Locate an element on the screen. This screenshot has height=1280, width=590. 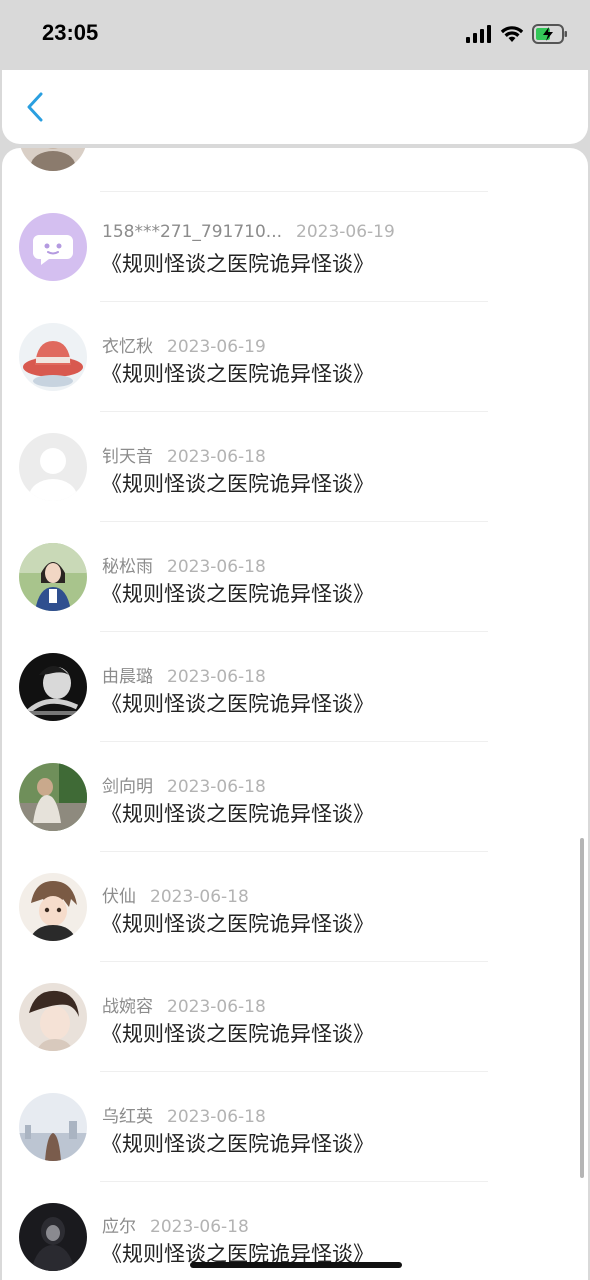
wifi-icon is located at coordinates (512, 36).